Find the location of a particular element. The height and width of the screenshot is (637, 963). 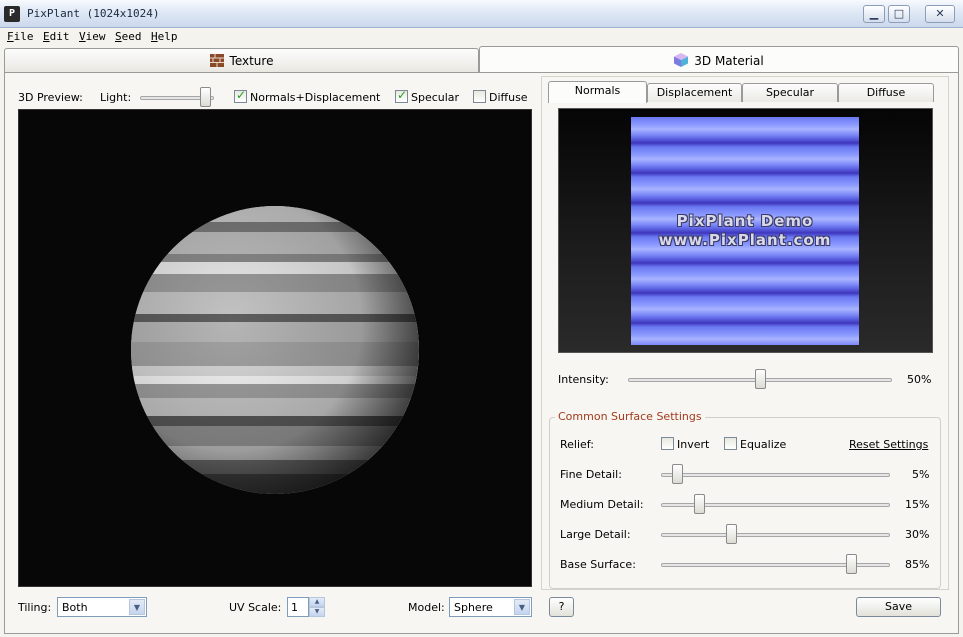

menu-bar: File Edit View Seed Help is located at coordinates (481, 37).